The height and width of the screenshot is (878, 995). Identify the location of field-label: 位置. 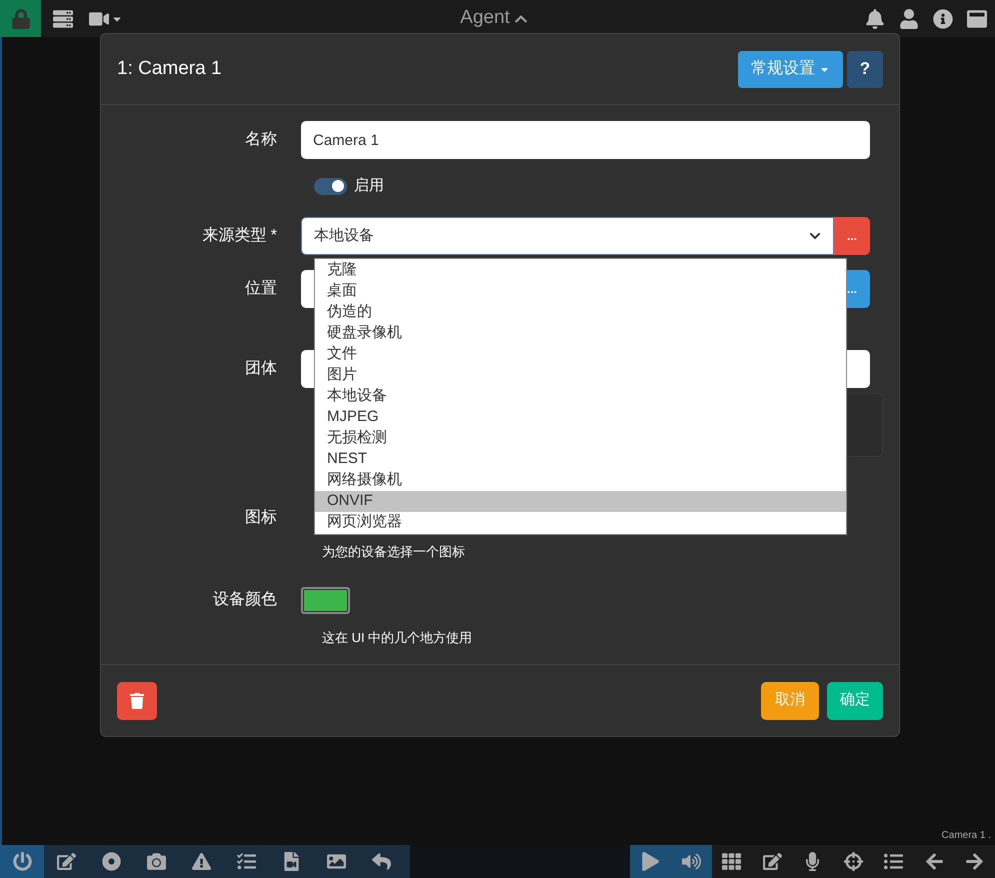
(261, 288).